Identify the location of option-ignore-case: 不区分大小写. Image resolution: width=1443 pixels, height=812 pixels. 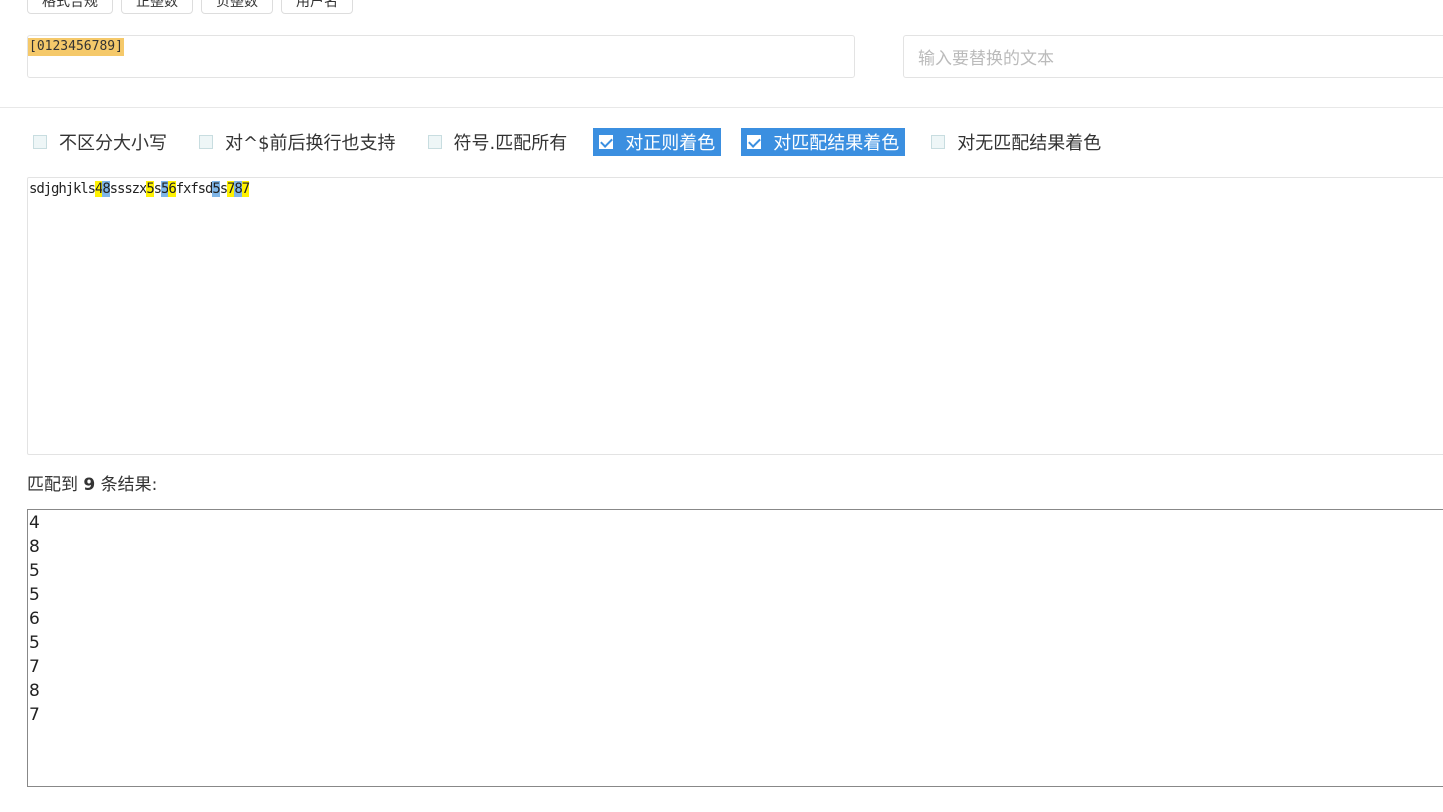
(100, 142).